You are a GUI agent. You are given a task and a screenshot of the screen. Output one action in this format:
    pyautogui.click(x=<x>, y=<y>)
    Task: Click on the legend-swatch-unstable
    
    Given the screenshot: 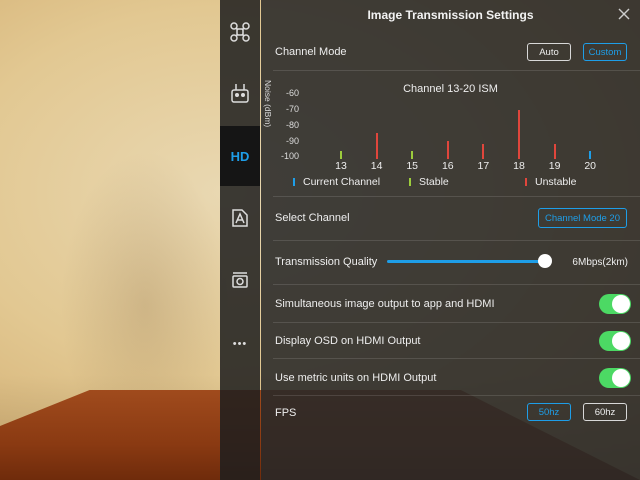 What is the action you would take?
    pyautogui.click(x=526, y=182)
    